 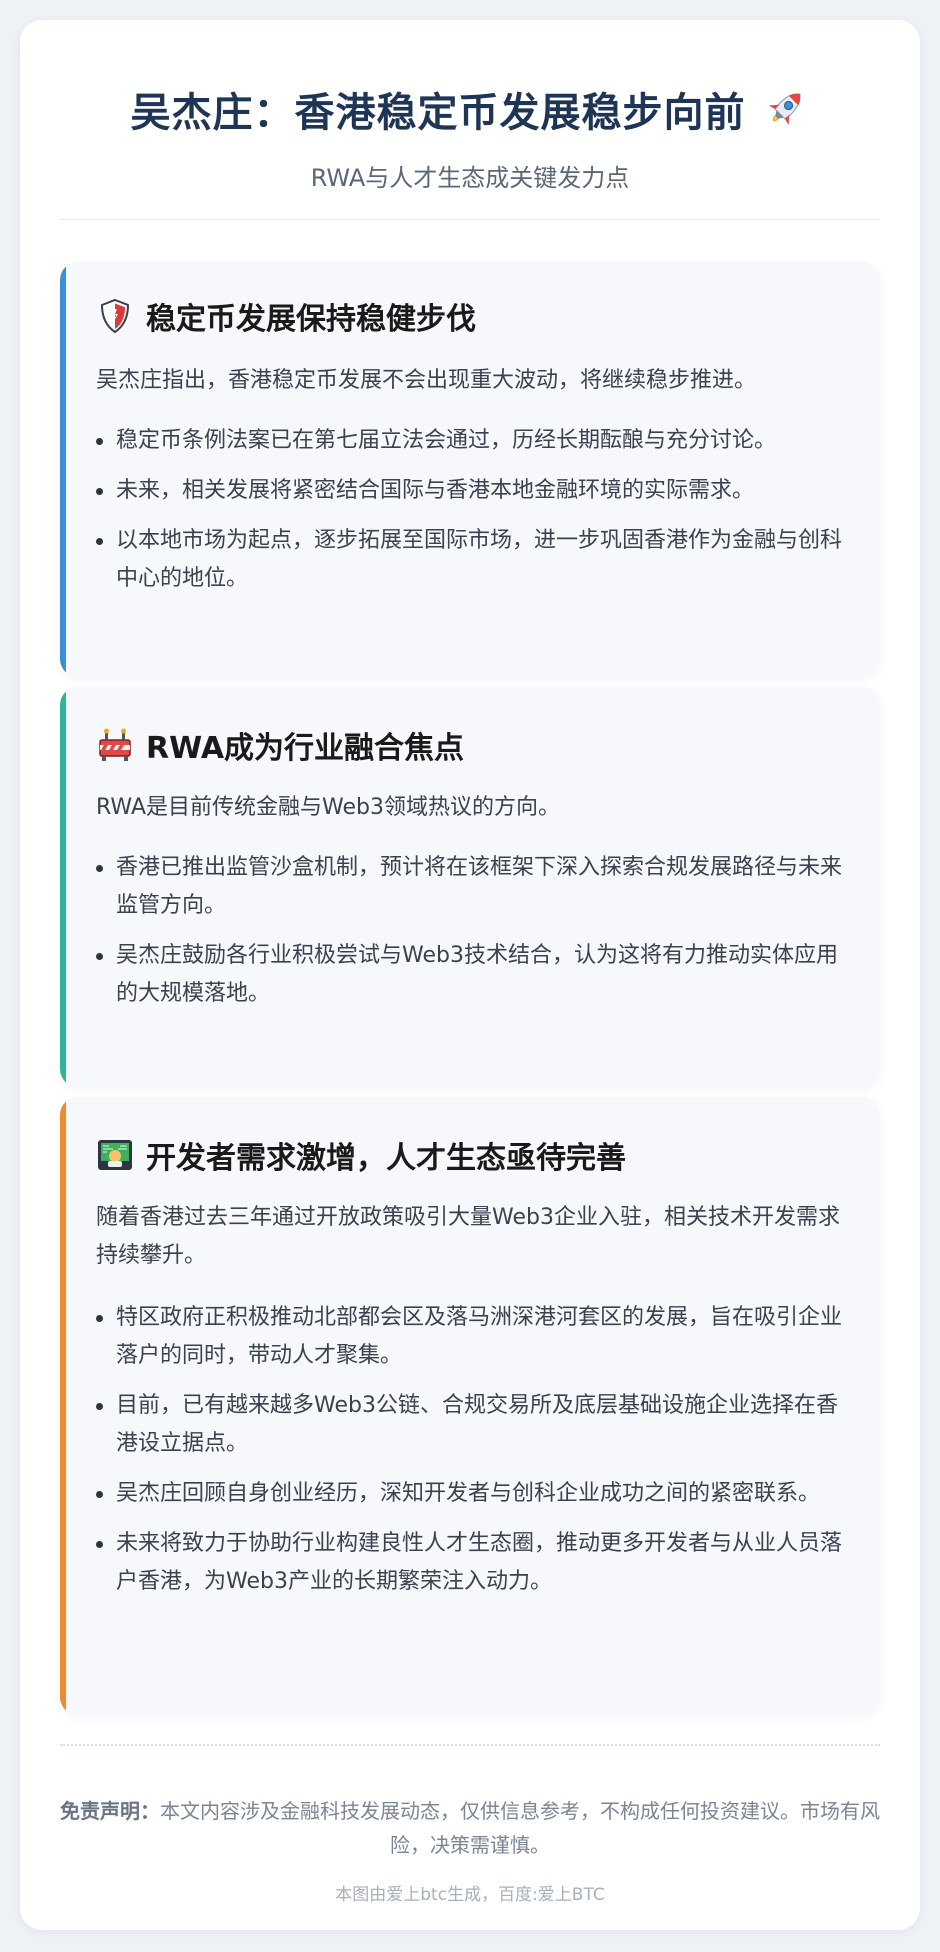 I want to click on header: 吴杰庄：香港稳定币发展稳步向前 RWA与人才生态成关键发力点, so click(x=470, y=136).